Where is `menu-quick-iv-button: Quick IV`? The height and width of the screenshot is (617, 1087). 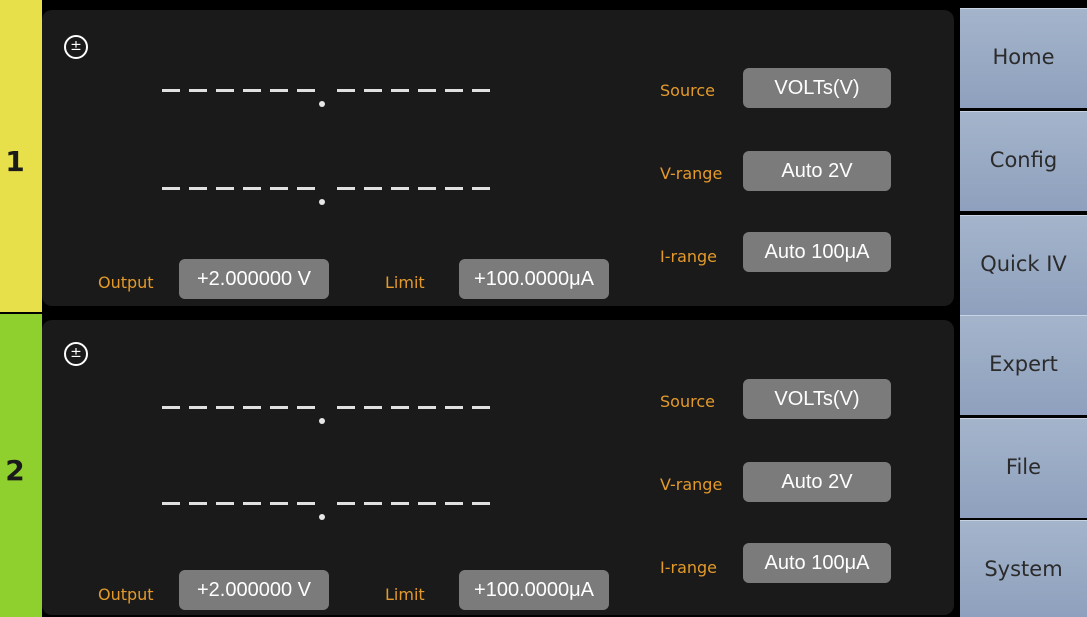 menu-quick-iv-button: Quick IV is located at coordinates (1023, 265).